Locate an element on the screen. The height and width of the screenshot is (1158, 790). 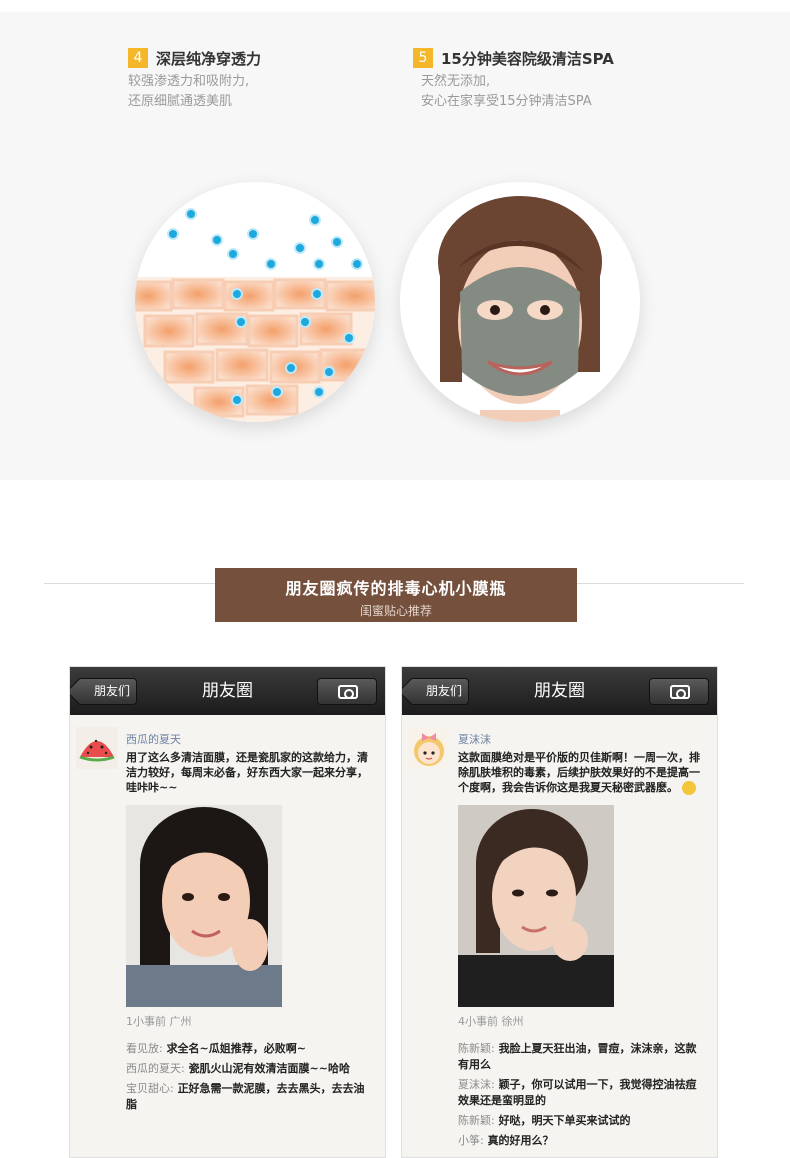
comment-author: 小筝: is located at coordinates (471, 1140).